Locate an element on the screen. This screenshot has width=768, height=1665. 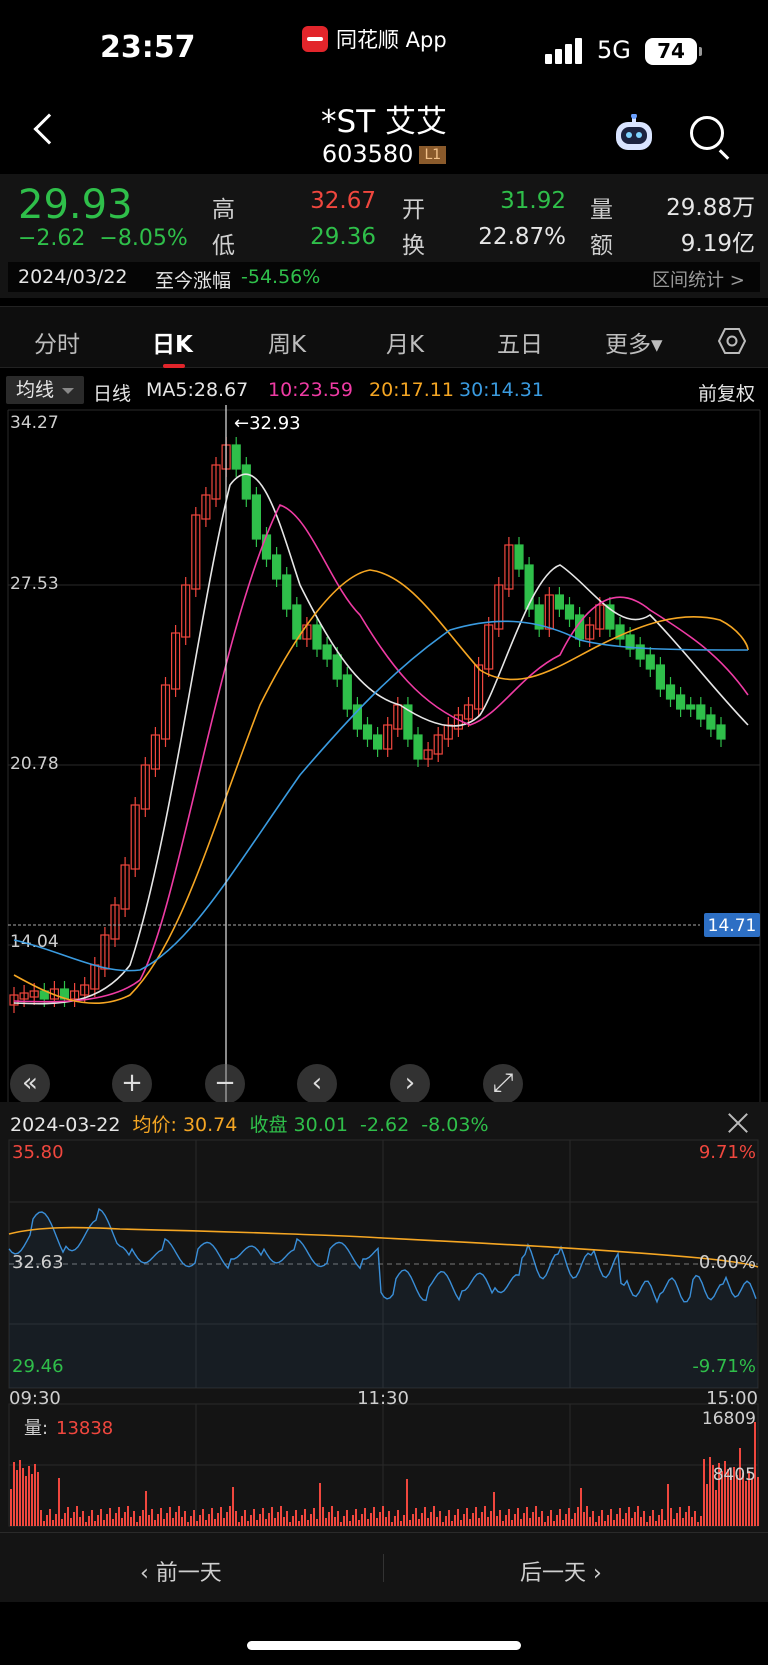
tab-more: 更多▾ is located at coordinates (634, 342).